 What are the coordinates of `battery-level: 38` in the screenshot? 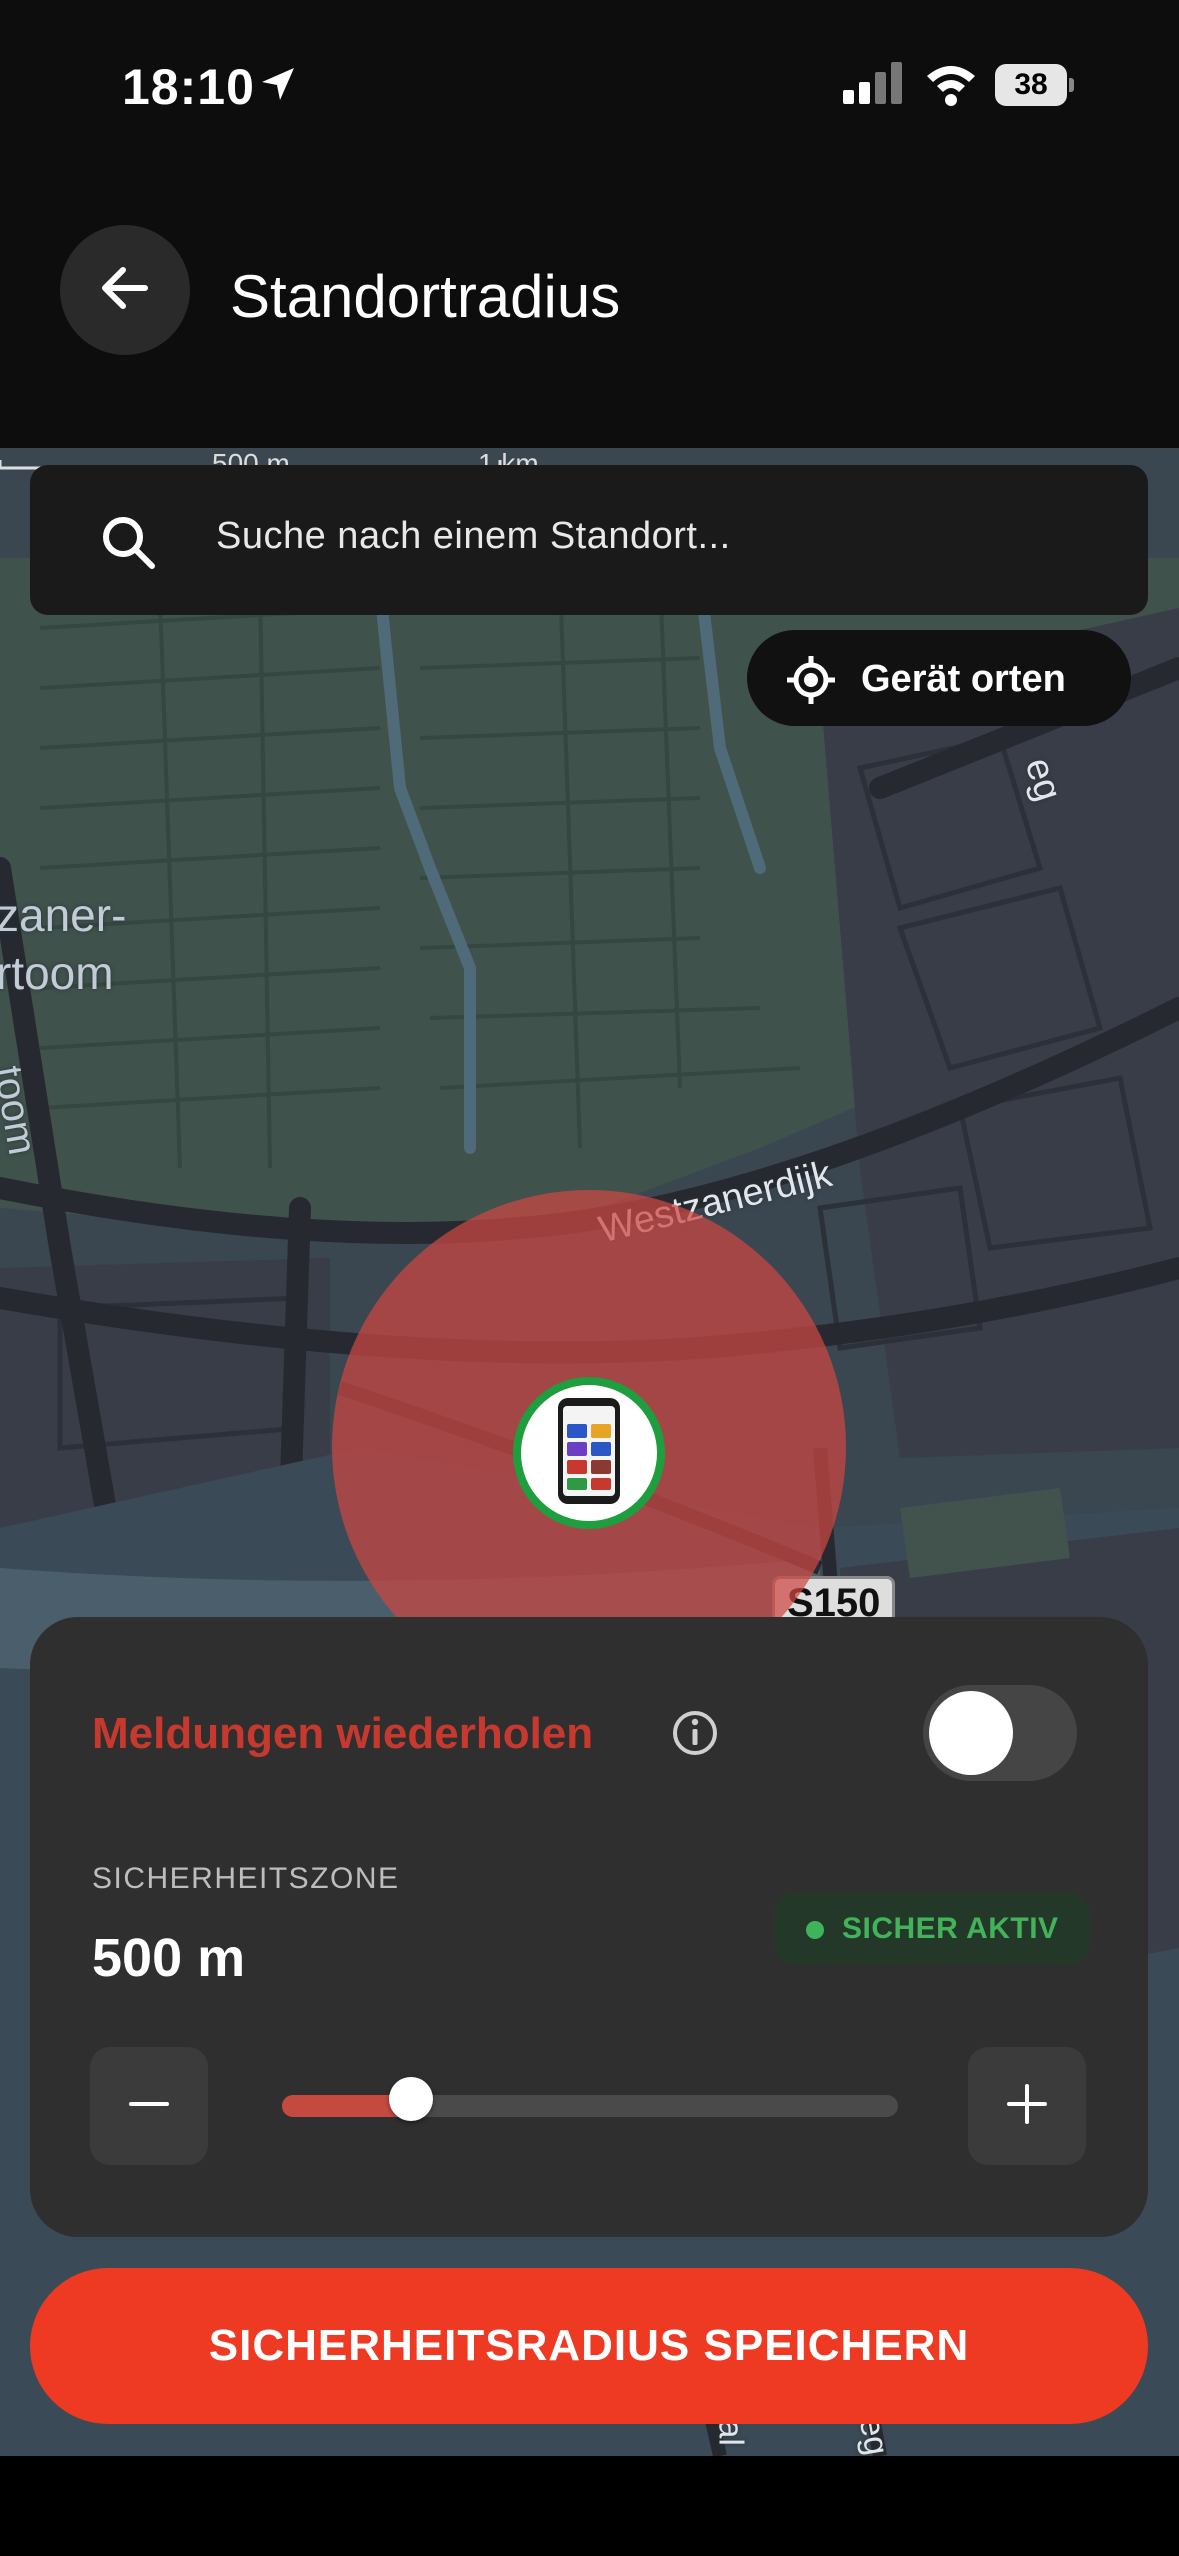 It's located at (1031, 85).